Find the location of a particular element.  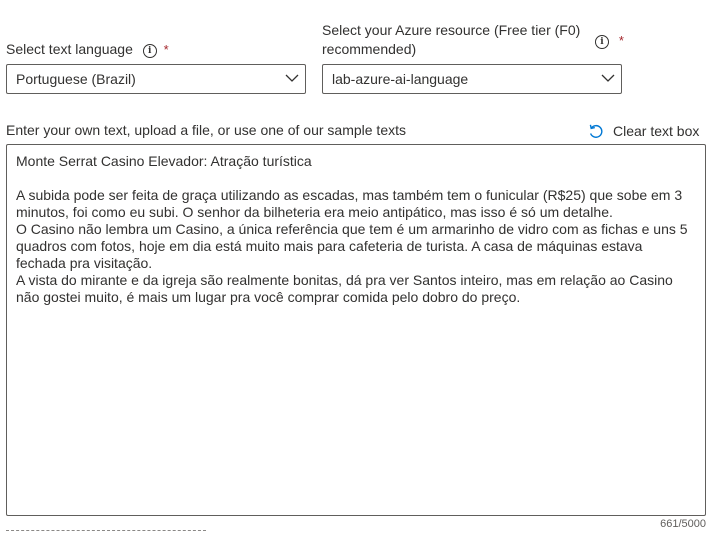

clear-text-button: Clear text box is located at coordinates (643, 131).